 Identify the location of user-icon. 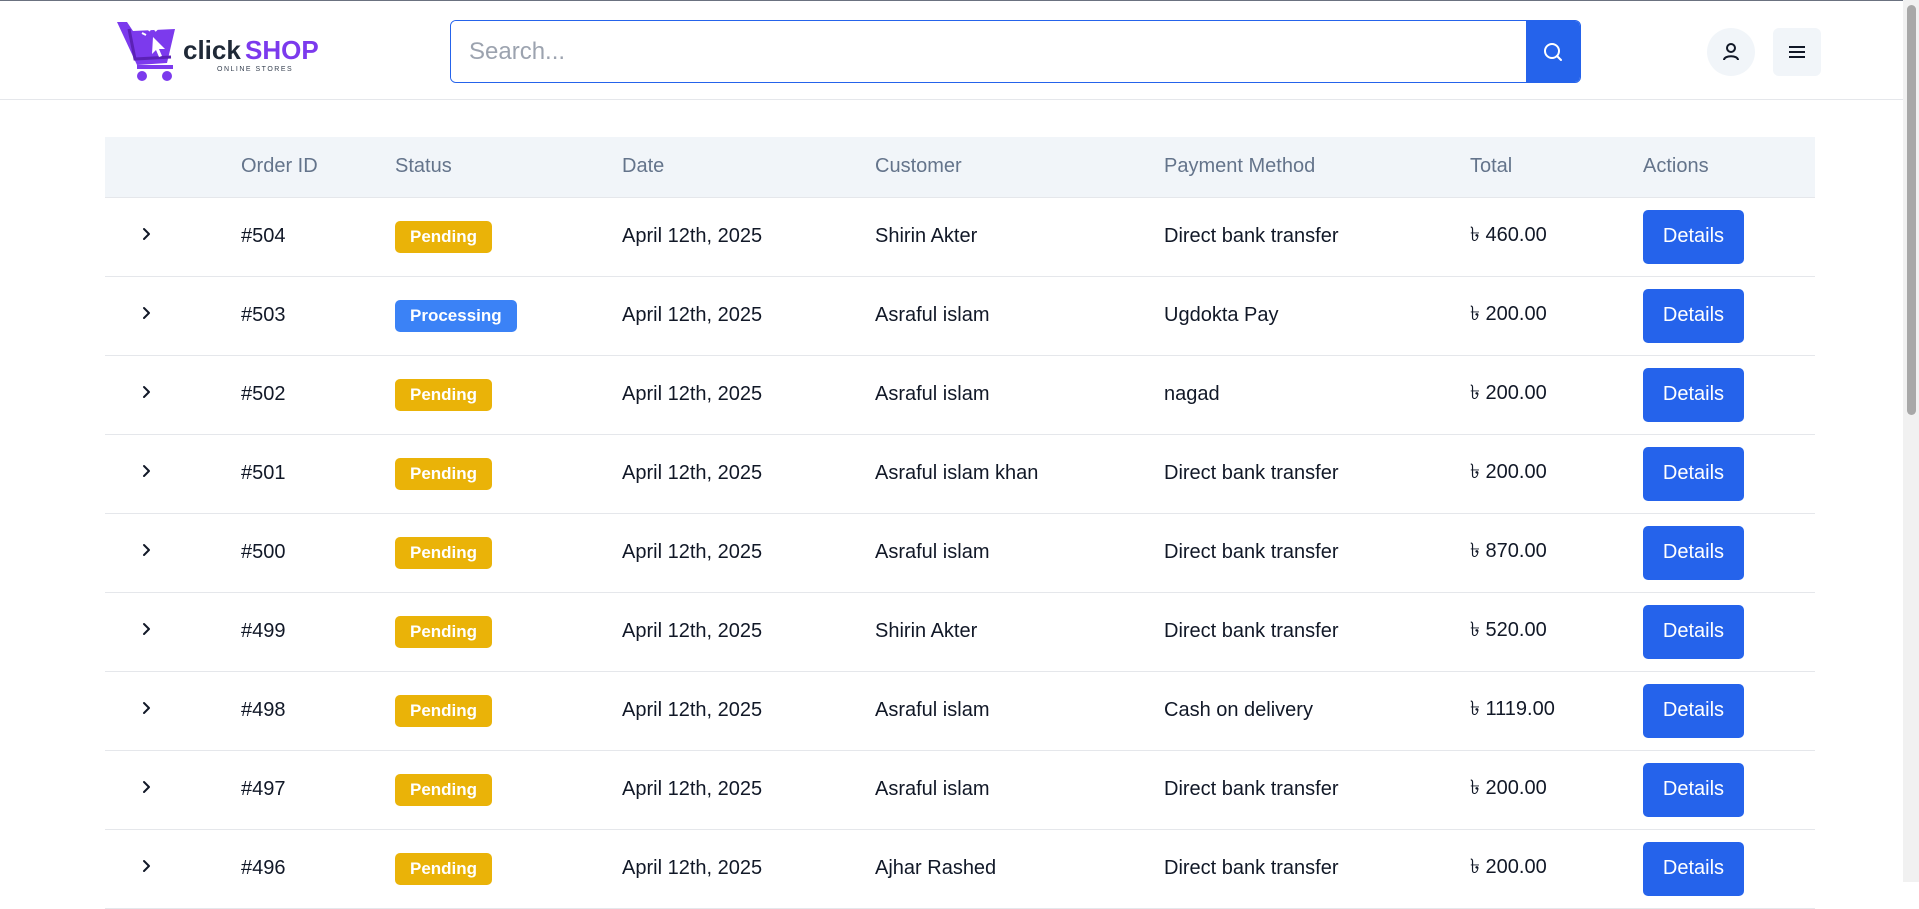
(1731, 52).